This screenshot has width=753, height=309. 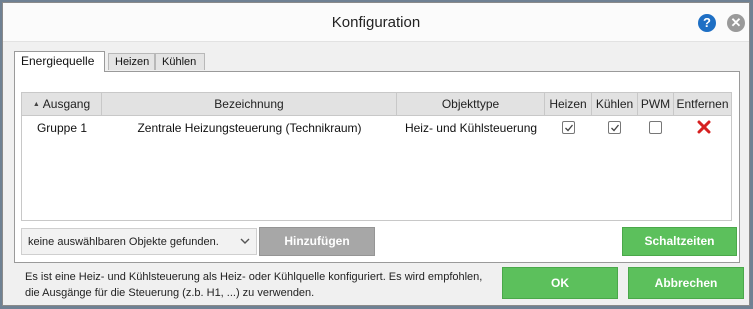 I want to click on schedule-button: Schaltzeiten, so click(x=679, y=241).